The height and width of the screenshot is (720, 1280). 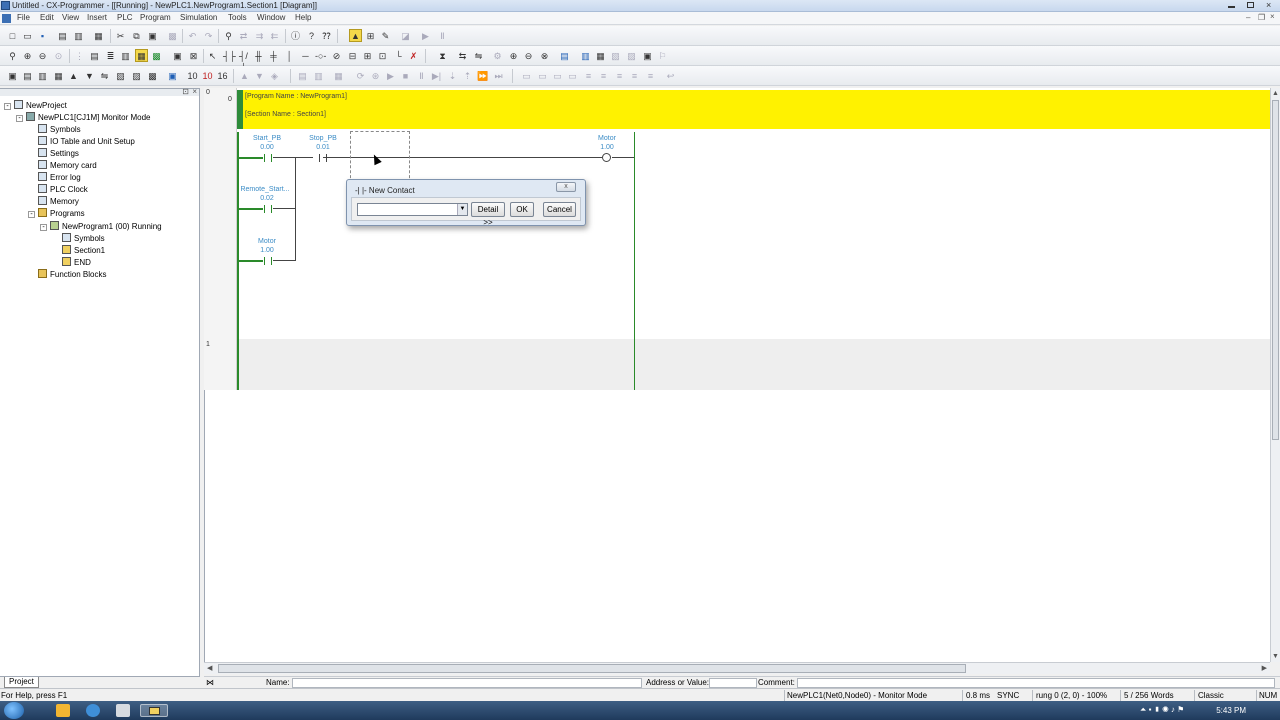 I want to click on menu-view: View, so click(x=70, y=17).